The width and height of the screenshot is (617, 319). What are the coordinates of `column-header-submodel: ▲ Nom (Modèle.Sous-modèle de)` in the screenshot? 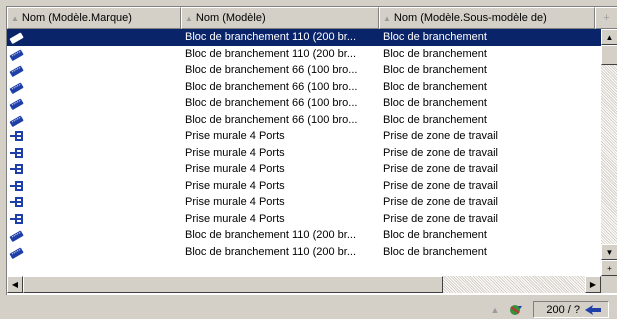 It's located at (487, 18).